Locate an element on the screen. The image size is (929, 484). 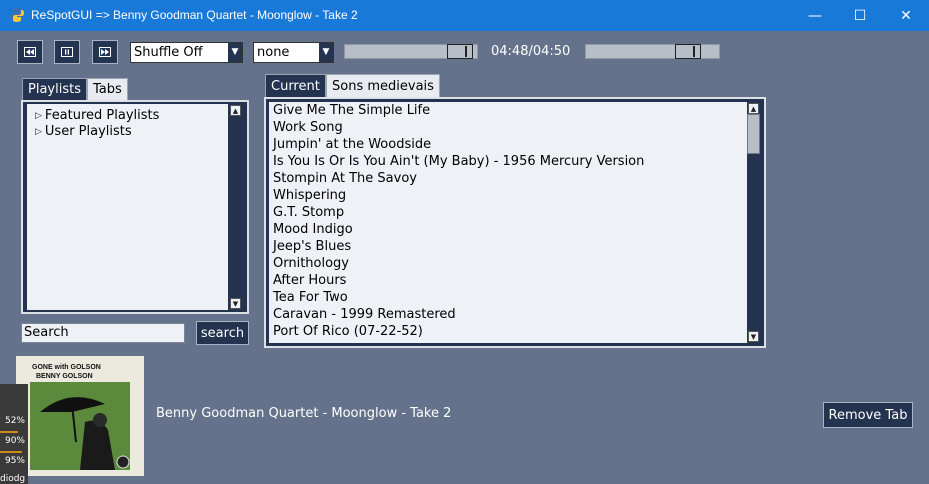
time-display: 04:48/04:50 is located at coordinates (531, 51).